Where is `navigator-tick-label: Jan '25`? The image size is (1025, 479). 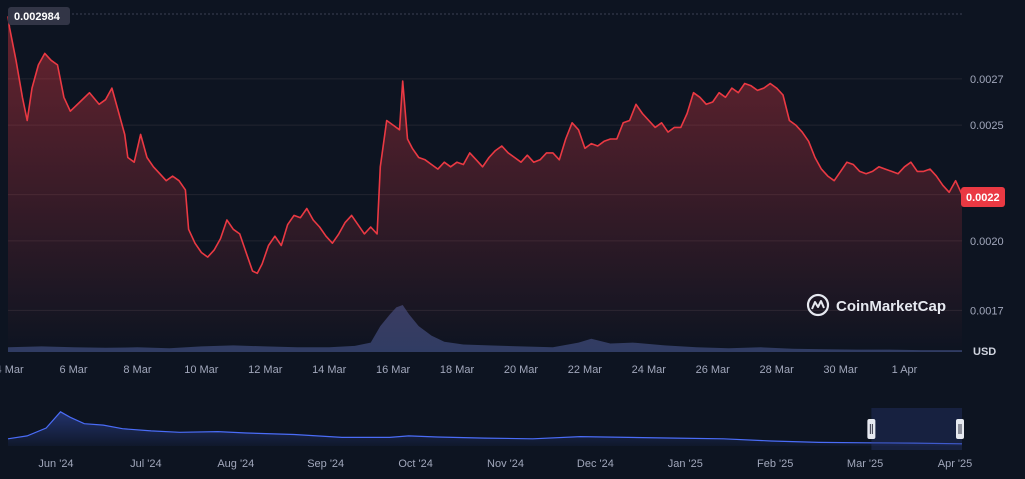 navigator-tick-label: Jan '25 is located at coordinates (685, 464).